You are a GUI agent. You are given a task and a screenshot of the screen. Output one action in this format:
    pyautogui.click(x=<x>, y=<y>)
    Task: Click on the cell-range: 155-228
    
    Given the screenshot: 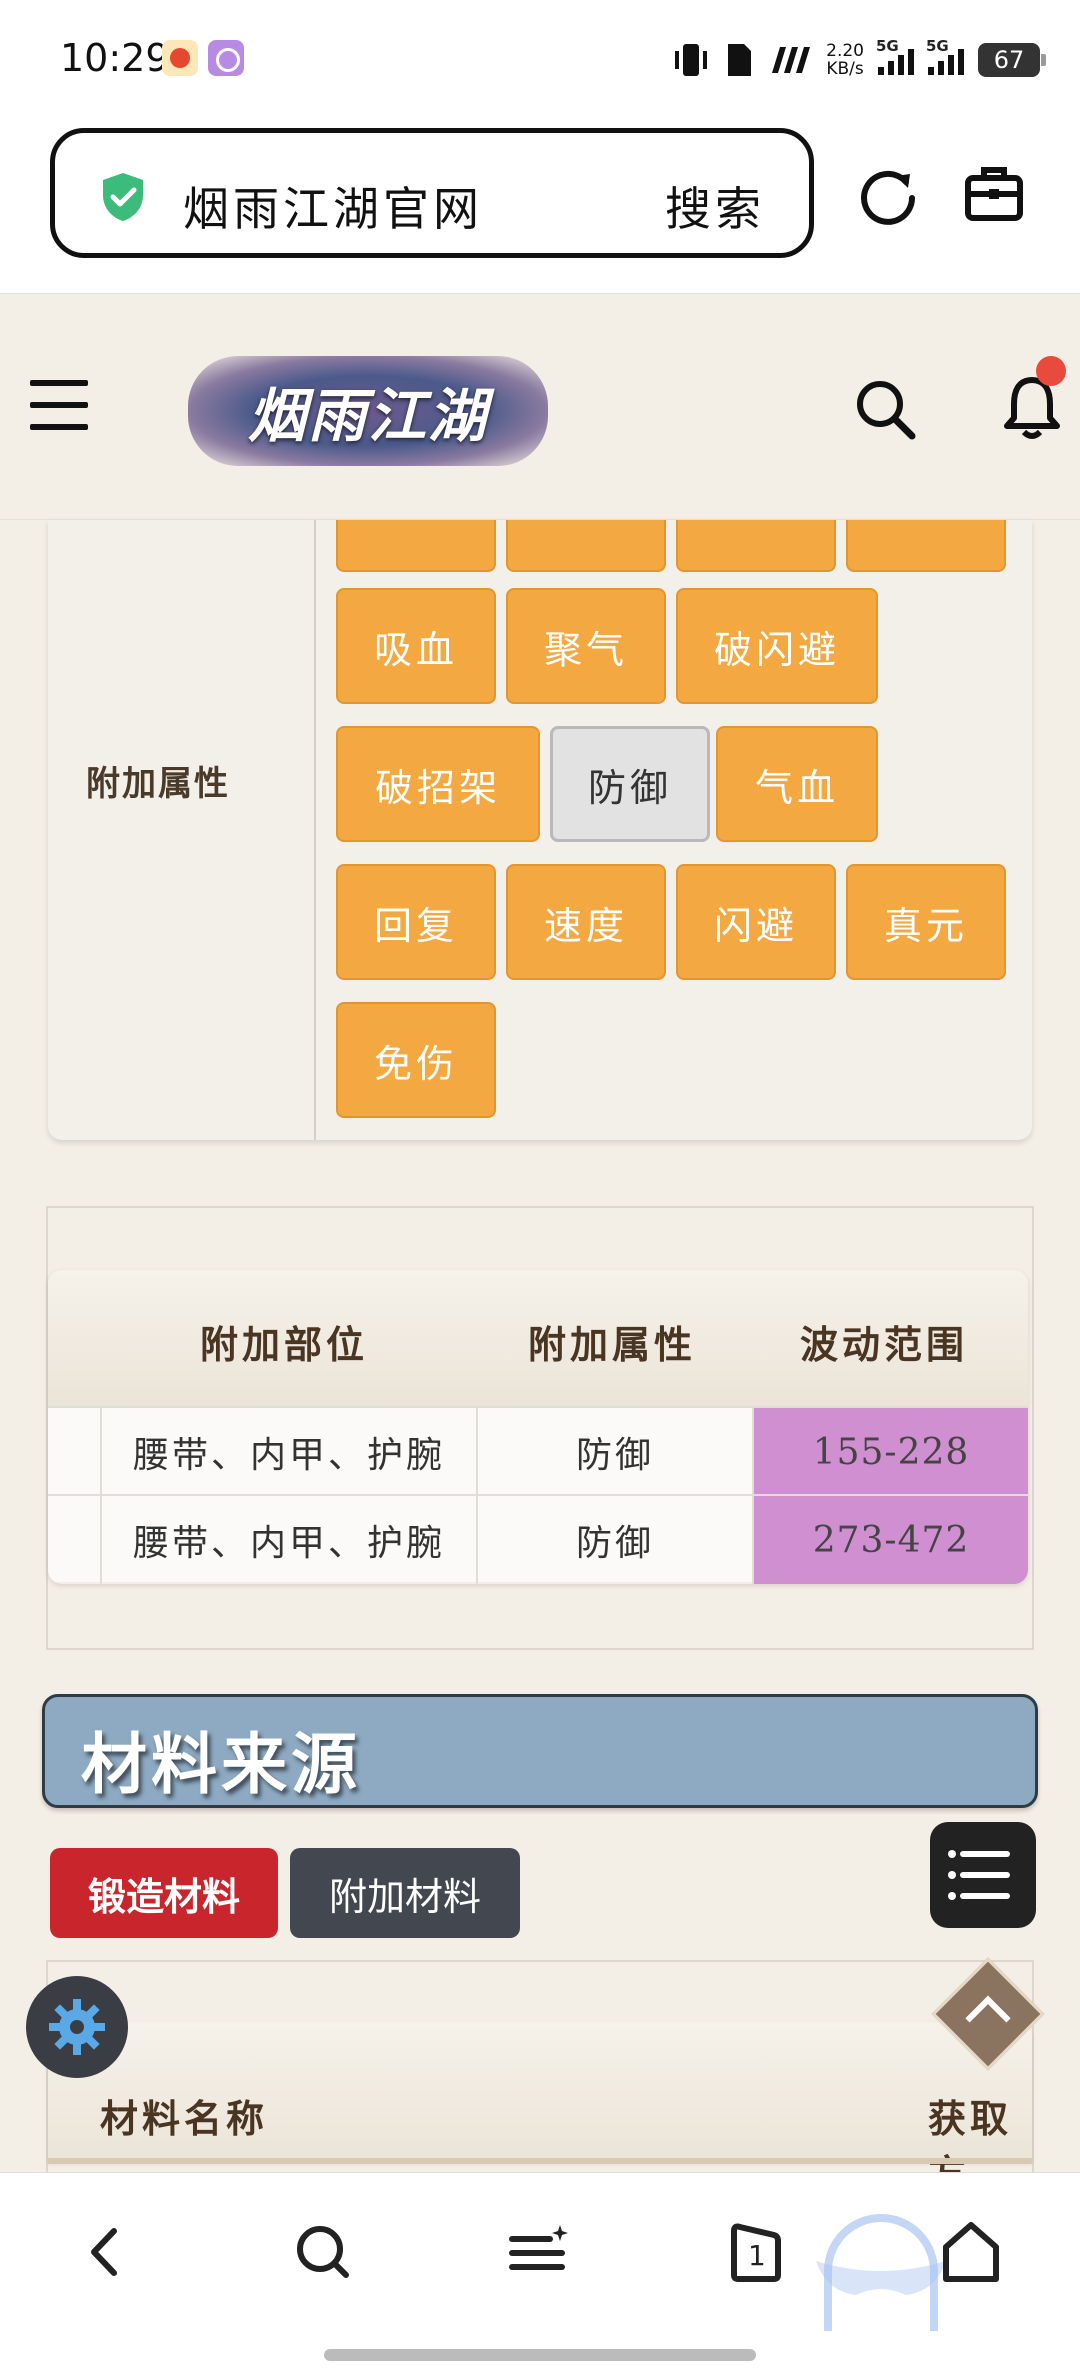 What is the action you would take?
    pyautogui.click(x=890, y=1452)
    